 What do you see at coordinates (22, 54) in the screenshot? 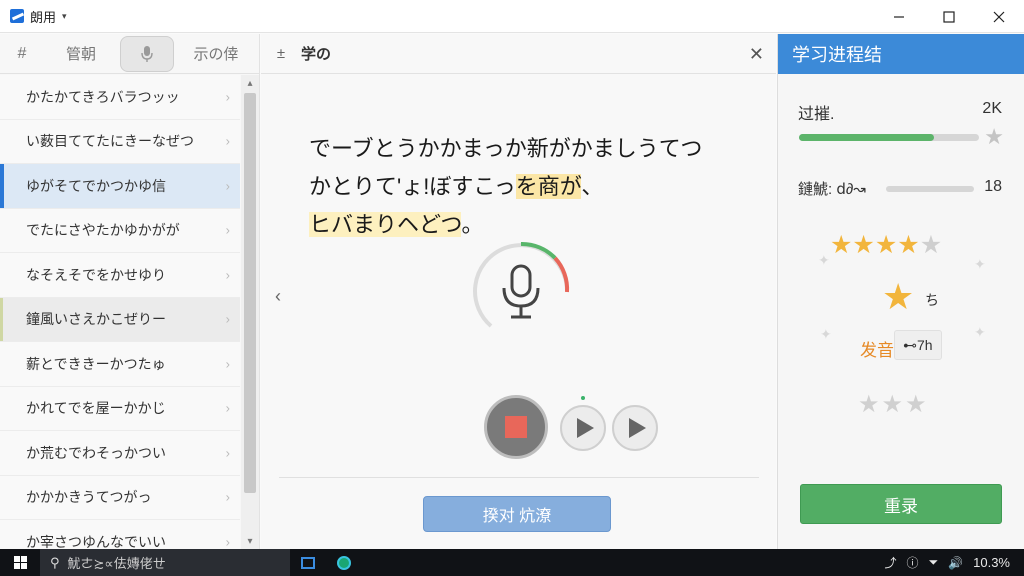
I see `hash-icon: #` at bounding box center [22, 54].